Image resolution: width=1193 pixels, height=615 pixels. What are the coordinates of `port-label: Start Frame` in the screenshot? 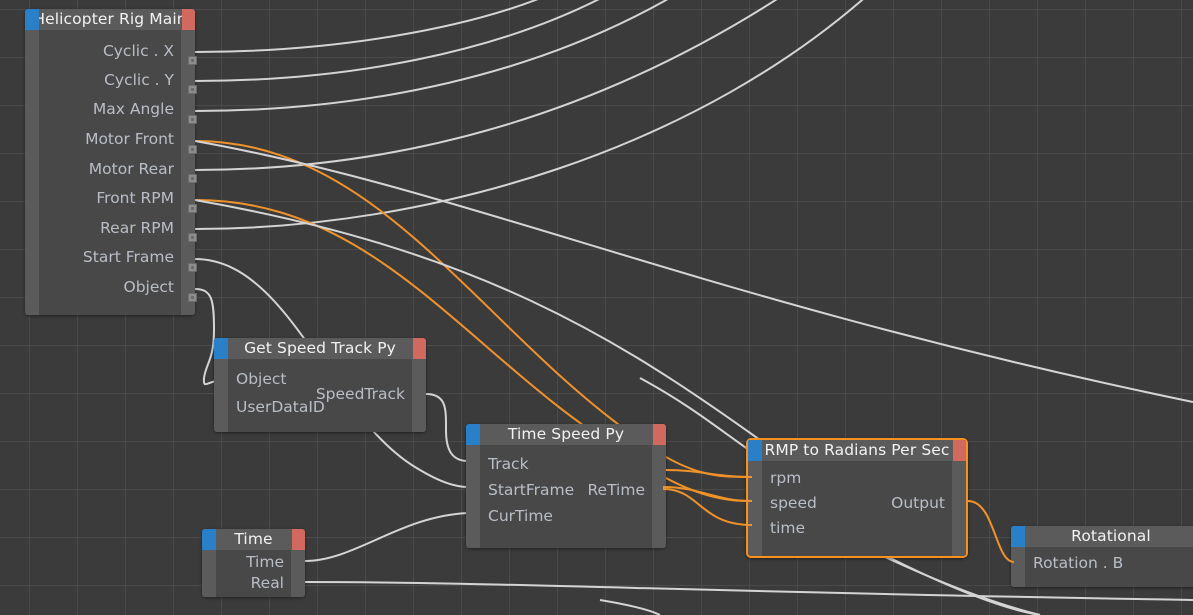 It's located at (128, 257).